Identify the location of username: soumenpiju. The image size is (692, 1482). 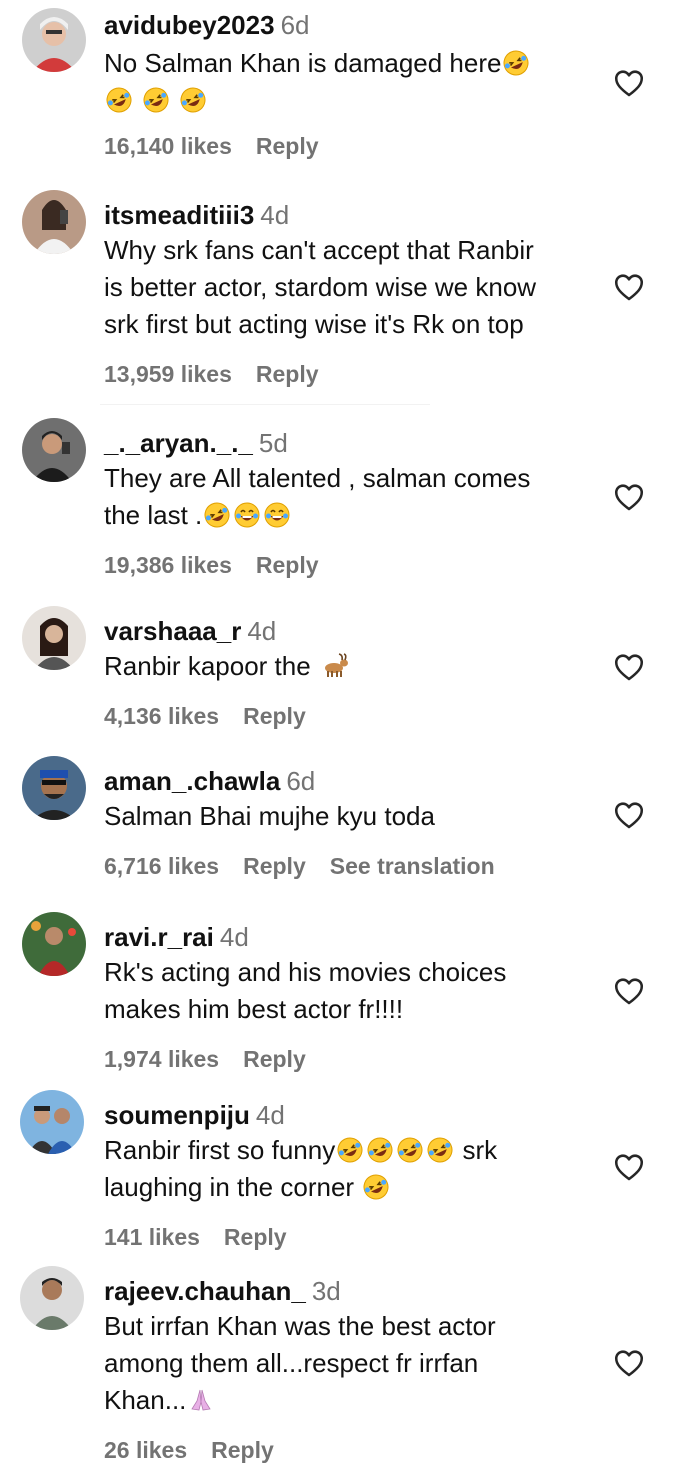
(177, 1115).